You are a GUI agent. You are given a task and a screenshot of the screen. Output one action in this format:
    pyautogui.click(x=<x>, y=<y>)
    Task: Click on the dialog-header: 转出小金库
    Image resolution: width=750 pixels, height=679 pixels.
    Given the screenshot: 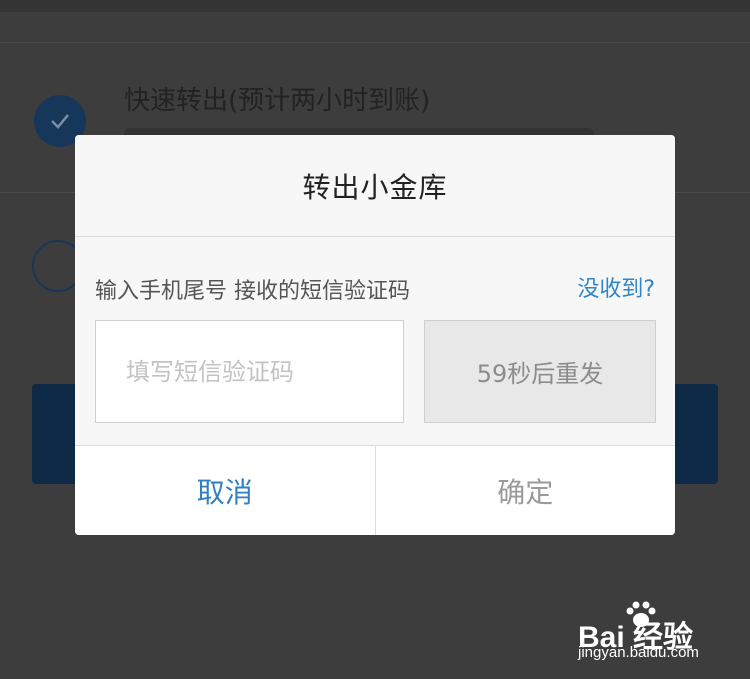 What is the action you would take?
    pyautogui.click(x=375, y=186)
    